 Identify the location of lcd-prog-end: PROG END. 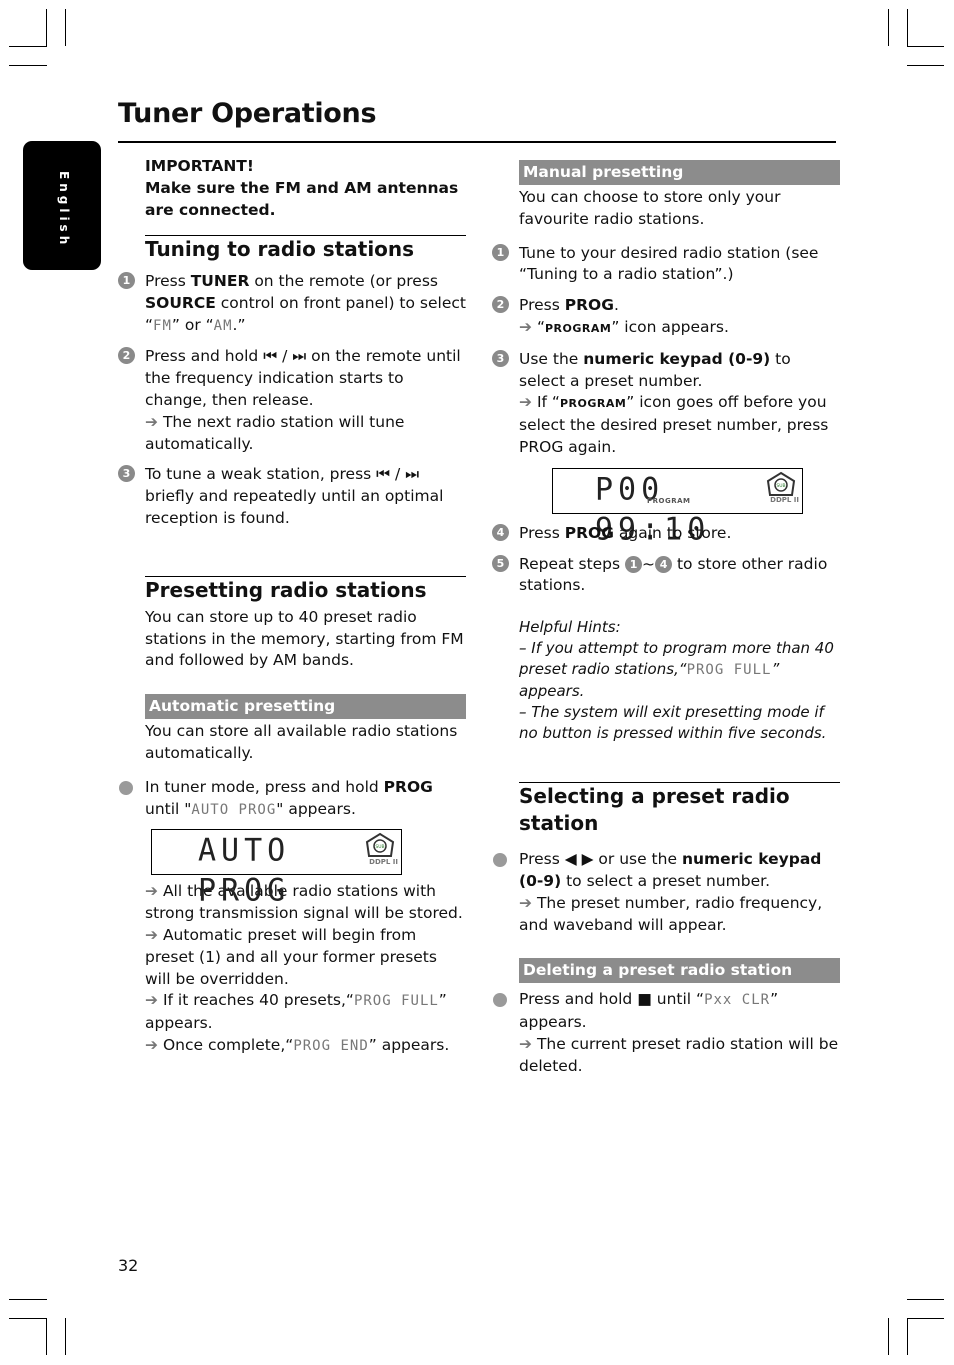
(331, 1045).